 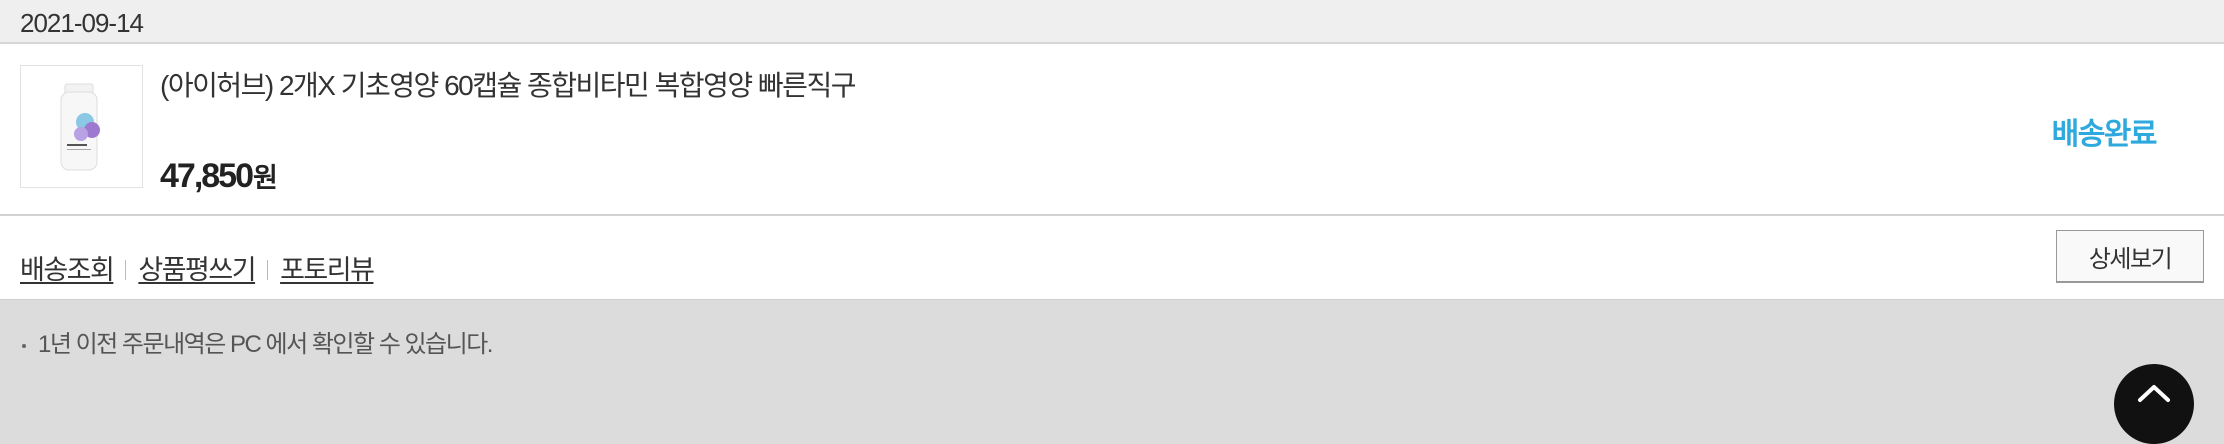 What do you see at coordinates (2154, 404) in the screenshot?
I see `scroll-top-button` at bounding box center [2154, 404].